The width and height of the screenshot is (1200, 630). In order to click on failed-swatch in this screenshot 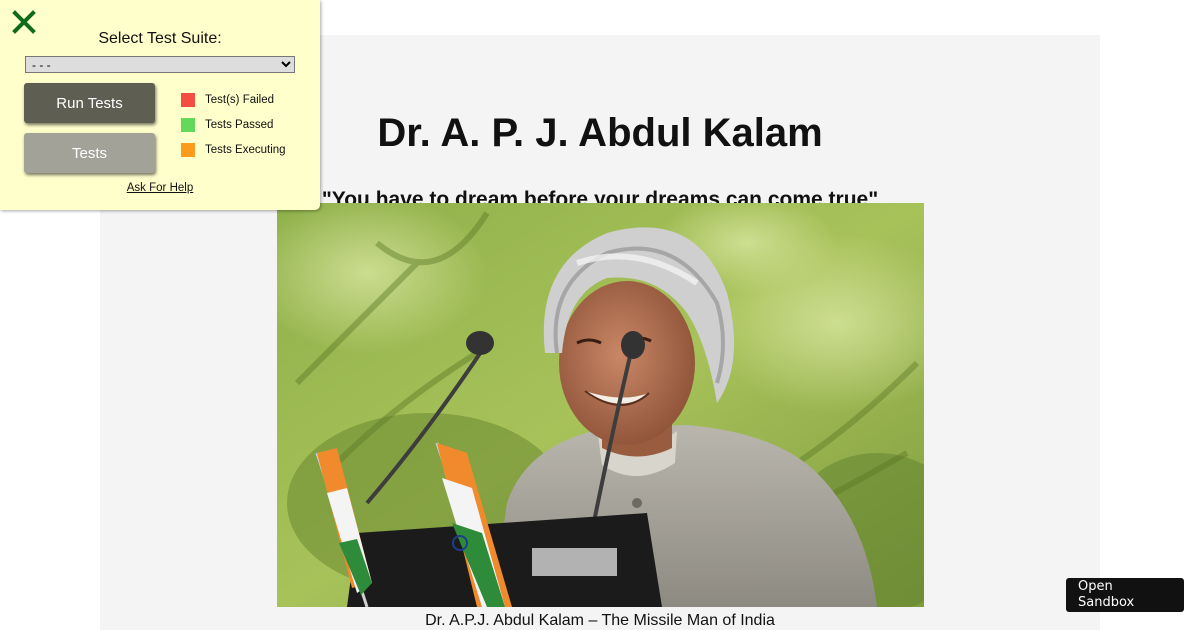, I will do `click(188, 100)`.